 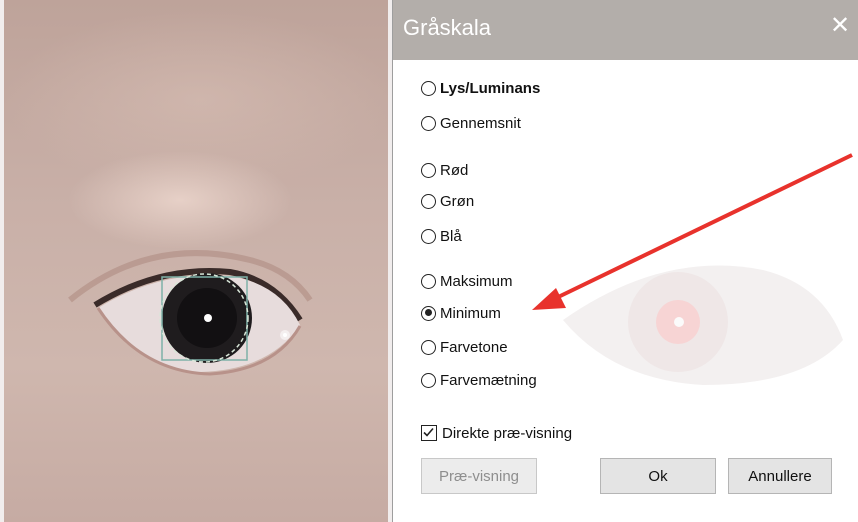 What do you see at coordinates (190, 313) in the screenshot?
I see `eye-photo` at bounding box center [190, 313].